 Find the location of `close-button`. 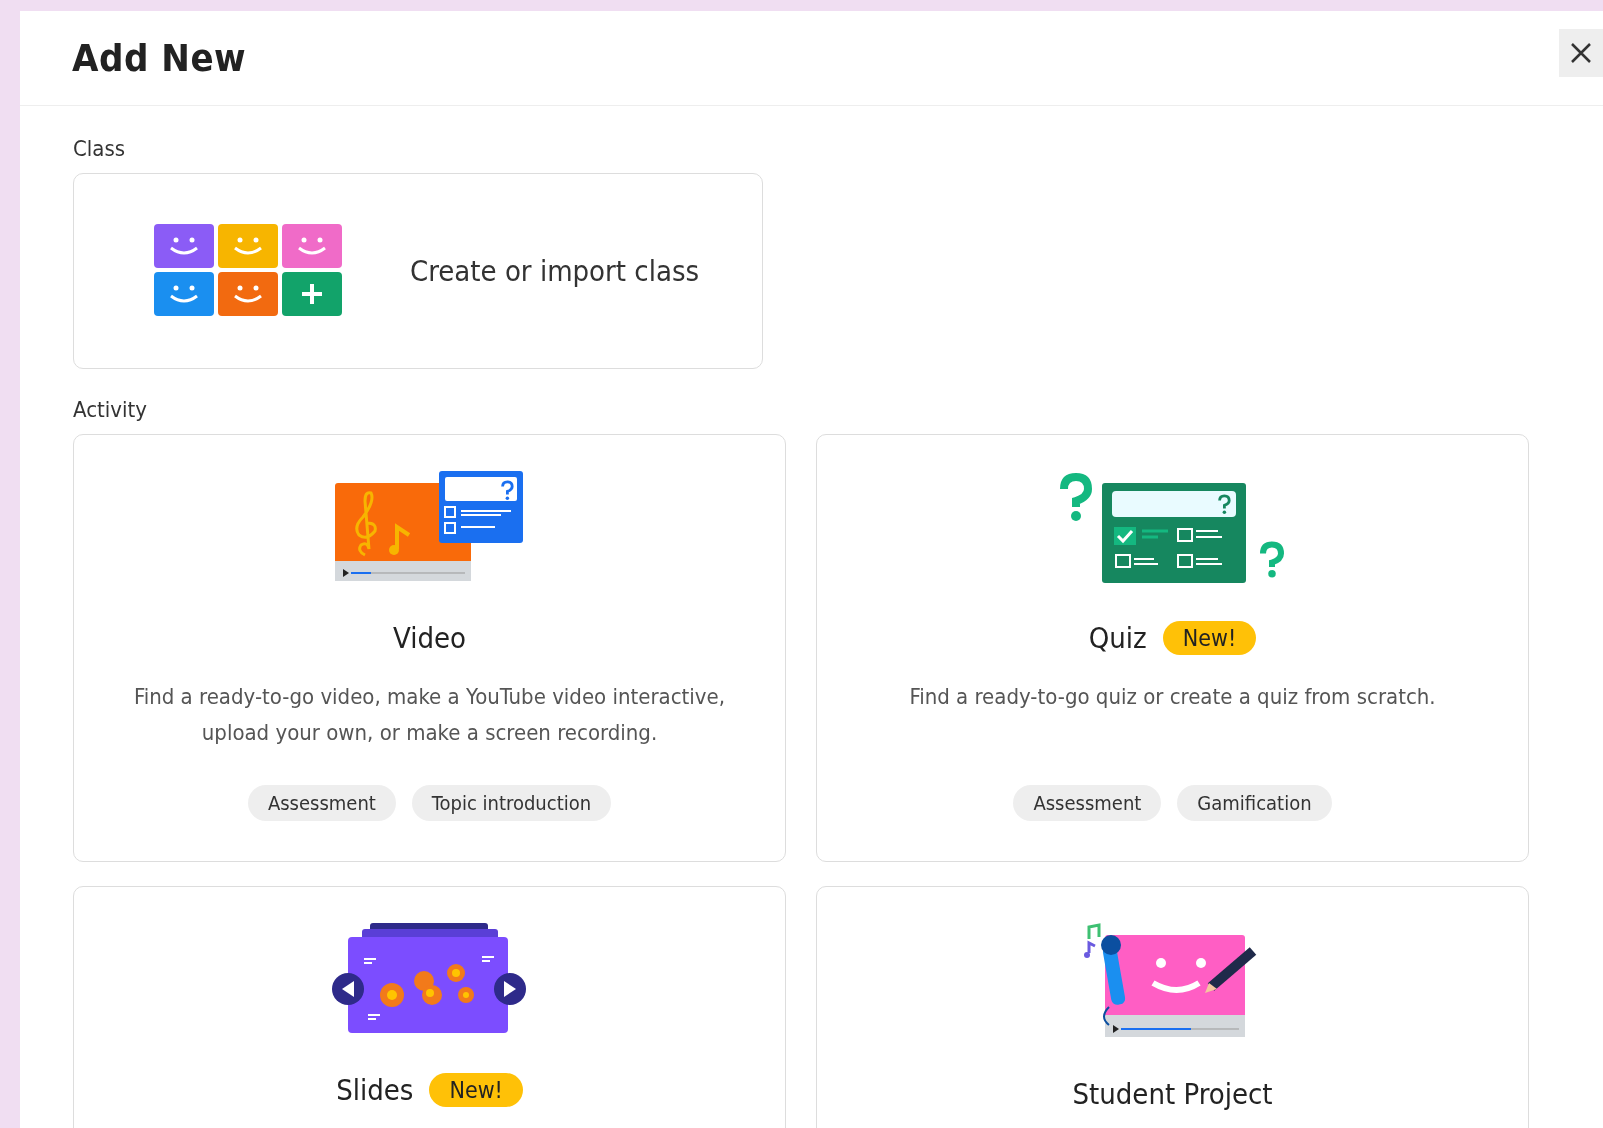

close-button is located at coordinates (1581, 53).